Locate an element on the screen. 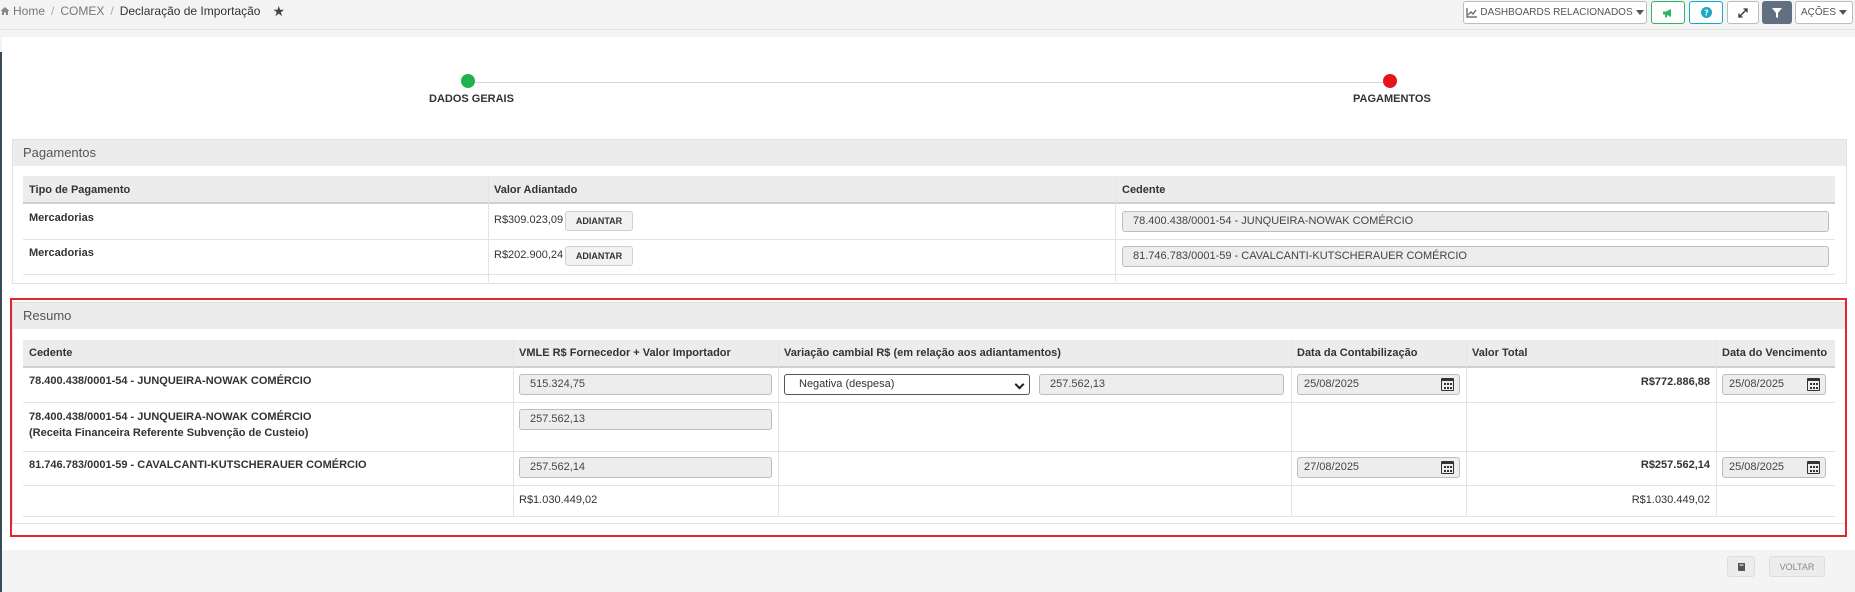 Image resolution: width=1855 pixels, height=592 pixels. header-cedente: Cedente is located at coordinates (1144, 190).